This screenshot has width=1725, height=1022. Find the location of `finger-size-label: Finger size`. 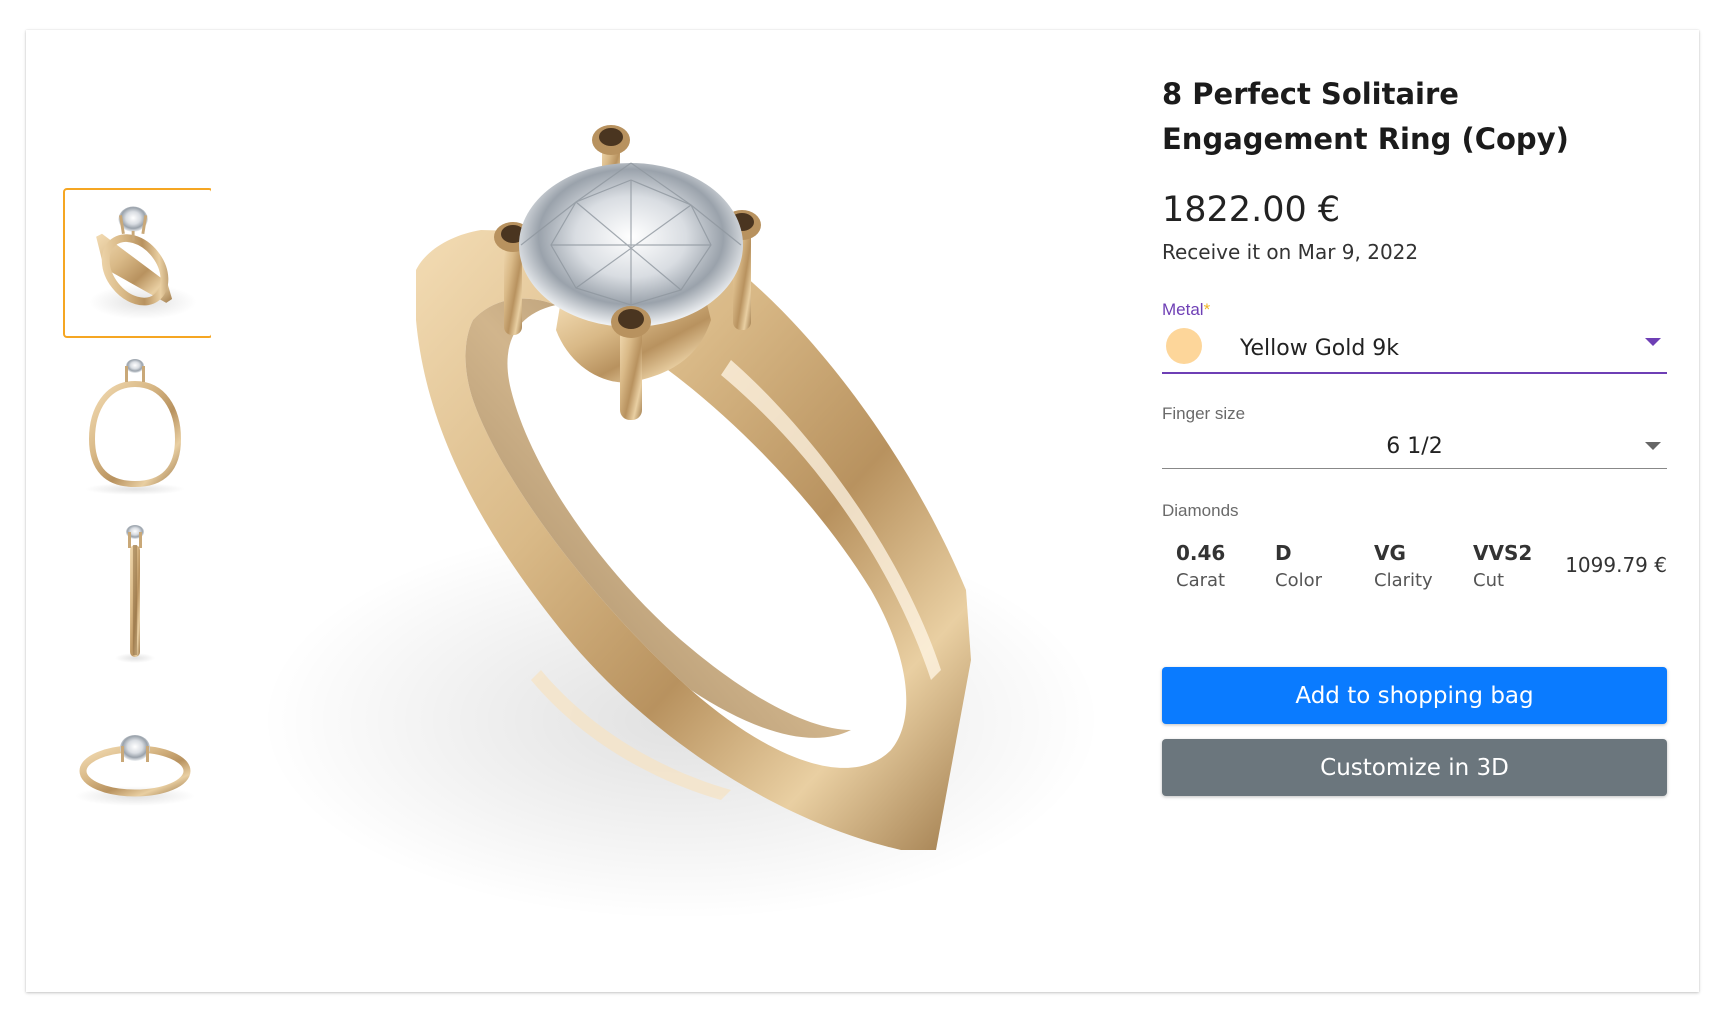

finger-size-label: Finger size is located at coordinates (1204, 413).